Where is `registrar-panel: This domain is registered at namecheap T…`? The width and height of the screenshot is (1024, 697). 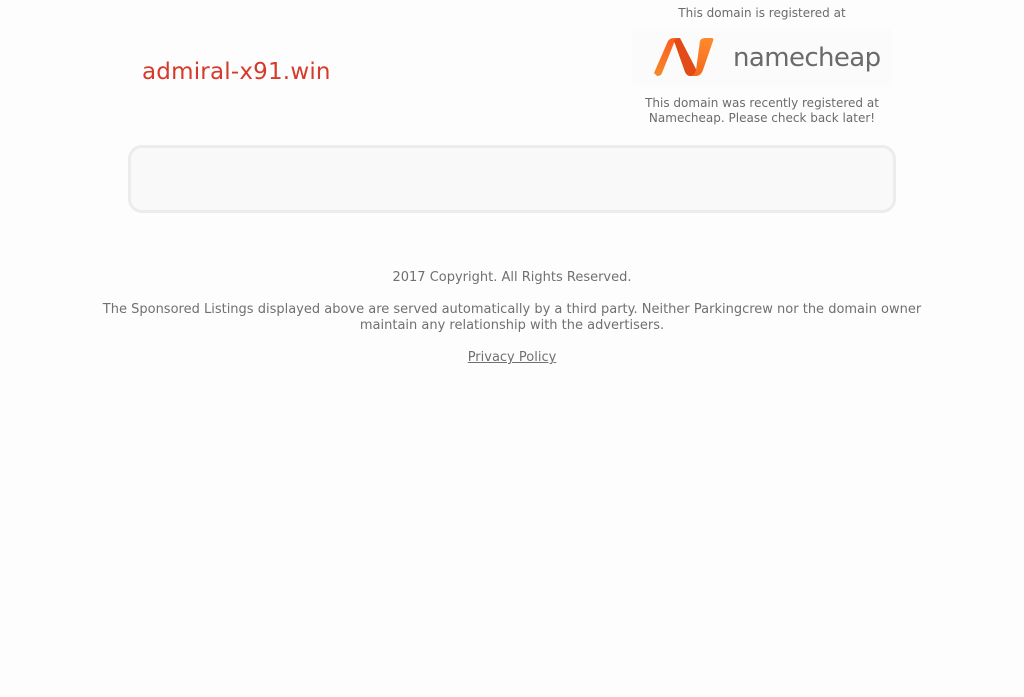
registrar-panel: This domain is registered at namecheap T… is located at coordinates (762, 66).